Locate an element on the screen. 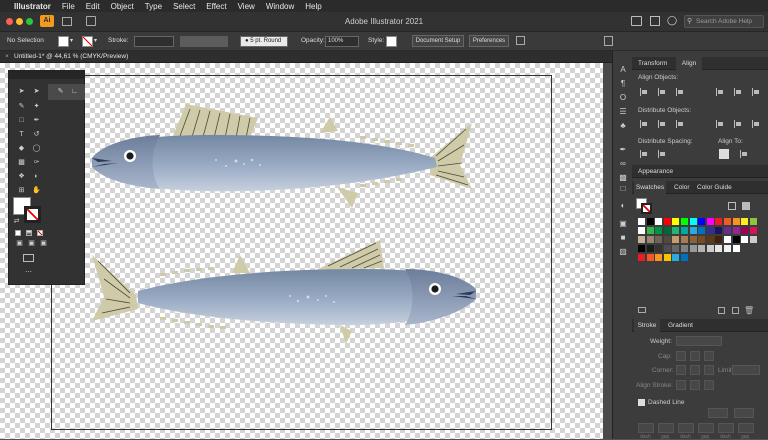  align-to-selection-icon is located at coordinates (724, 154).